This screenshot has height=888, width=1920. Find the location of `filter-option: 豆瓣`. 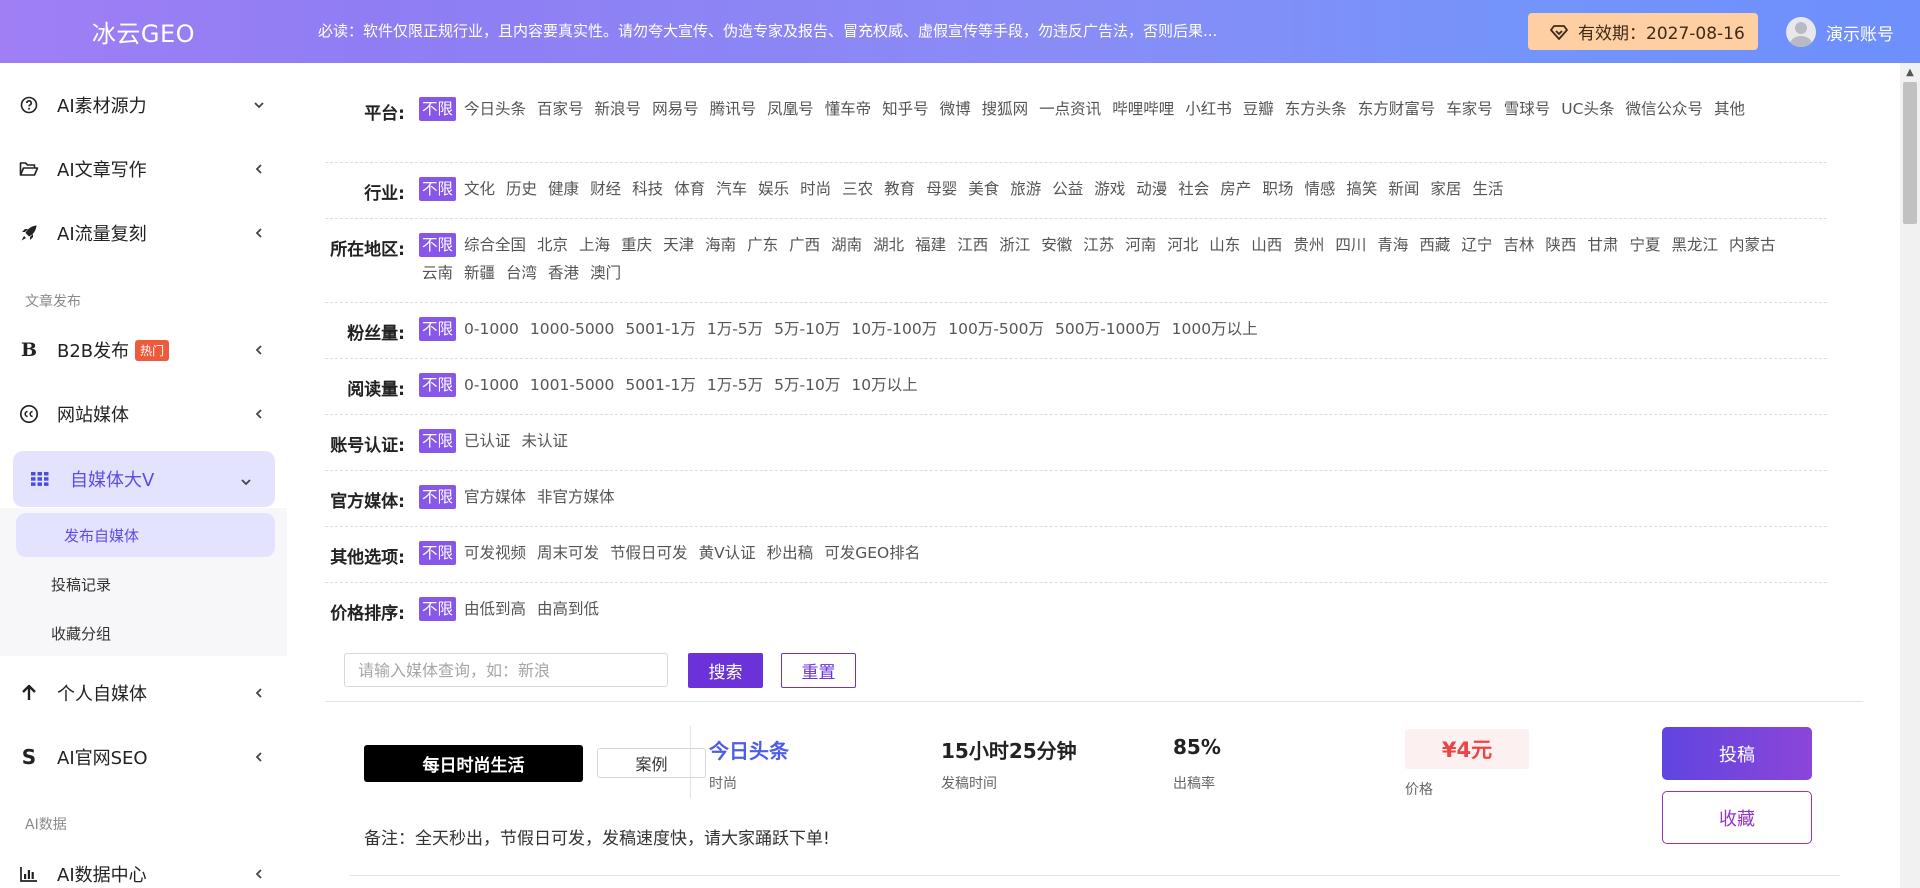

filter-option: 豆瓣 is located at coordinates (1258, 109).